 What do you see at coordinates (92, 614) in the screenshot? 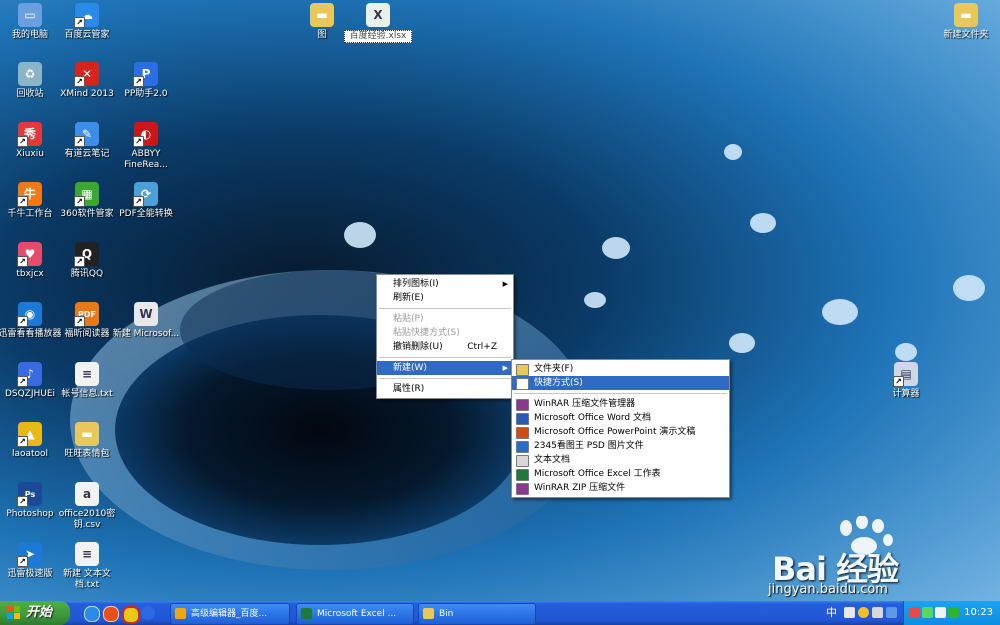
I see `ie-quicklaunch-icon` at bounding box center [92, 614].